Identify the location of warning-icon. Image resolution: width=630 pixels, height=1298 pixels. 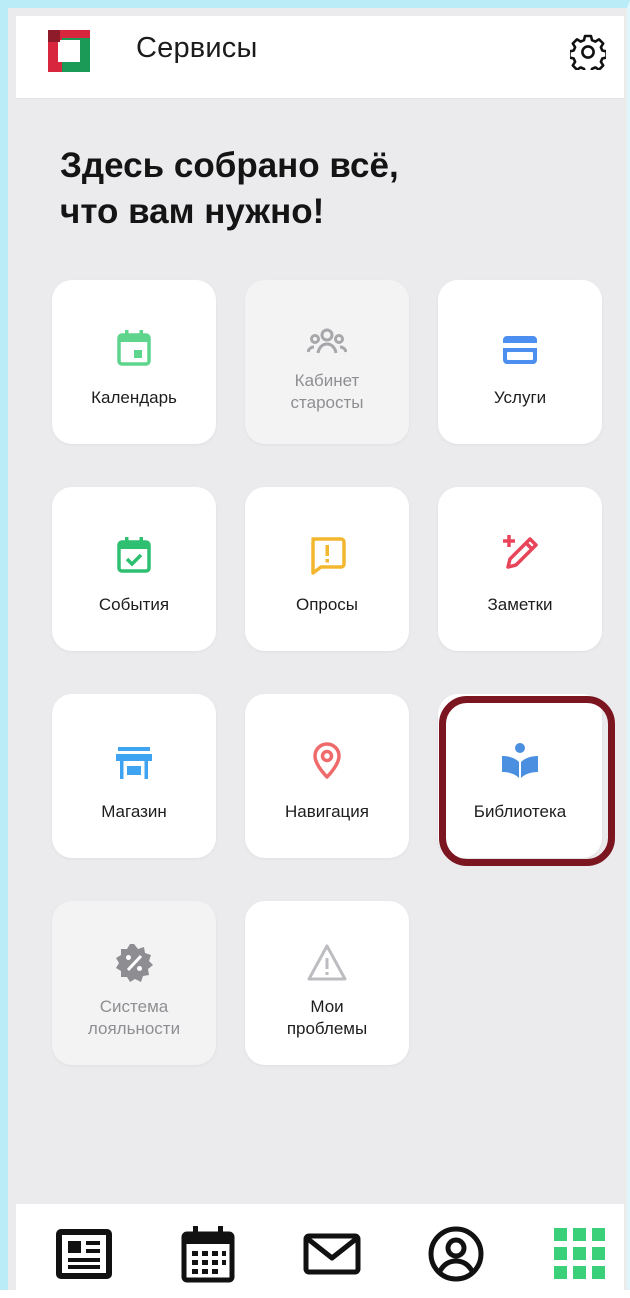
(327, 962).